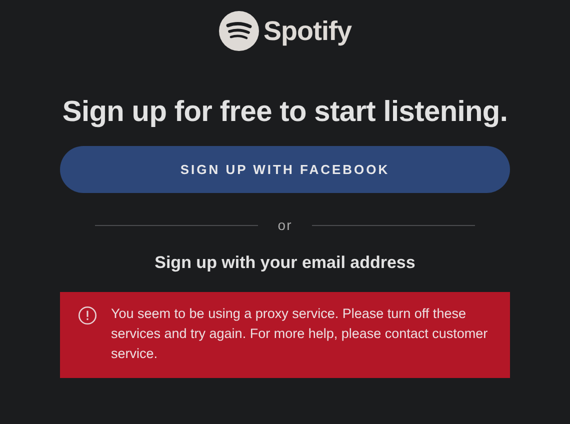  What do you see at coordinates (285, 169) in the screenshot?
I see `facebook-signup-button: SIGN UP WITH FACEBOOK` at bounding box center [285, 169].